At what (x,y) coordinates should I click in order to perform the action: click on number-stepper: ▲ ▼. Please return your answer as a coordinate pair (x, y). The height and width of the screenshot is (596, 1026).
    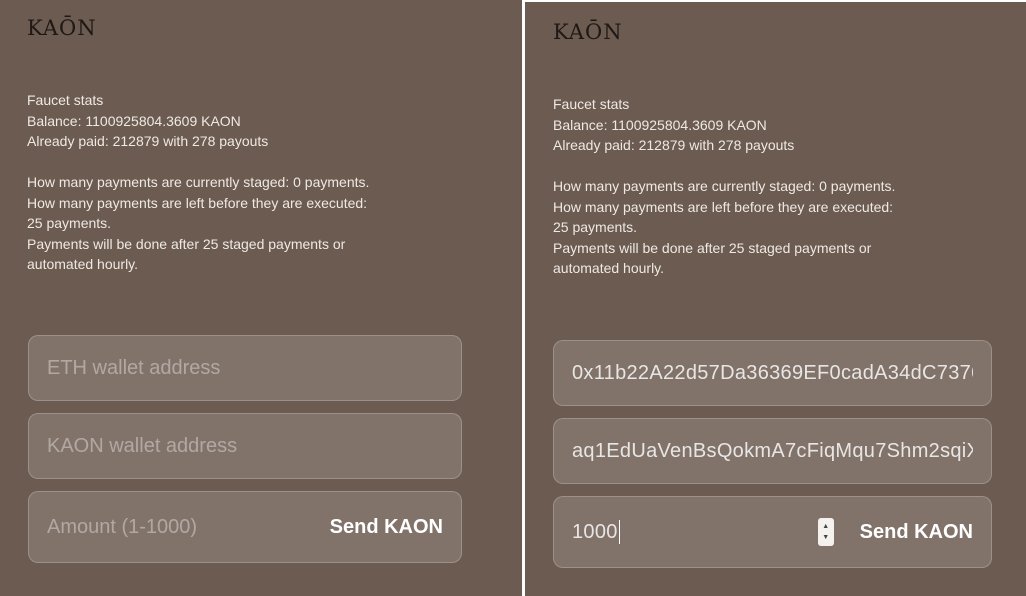
    Looking at the image, I should click on (825, 532).